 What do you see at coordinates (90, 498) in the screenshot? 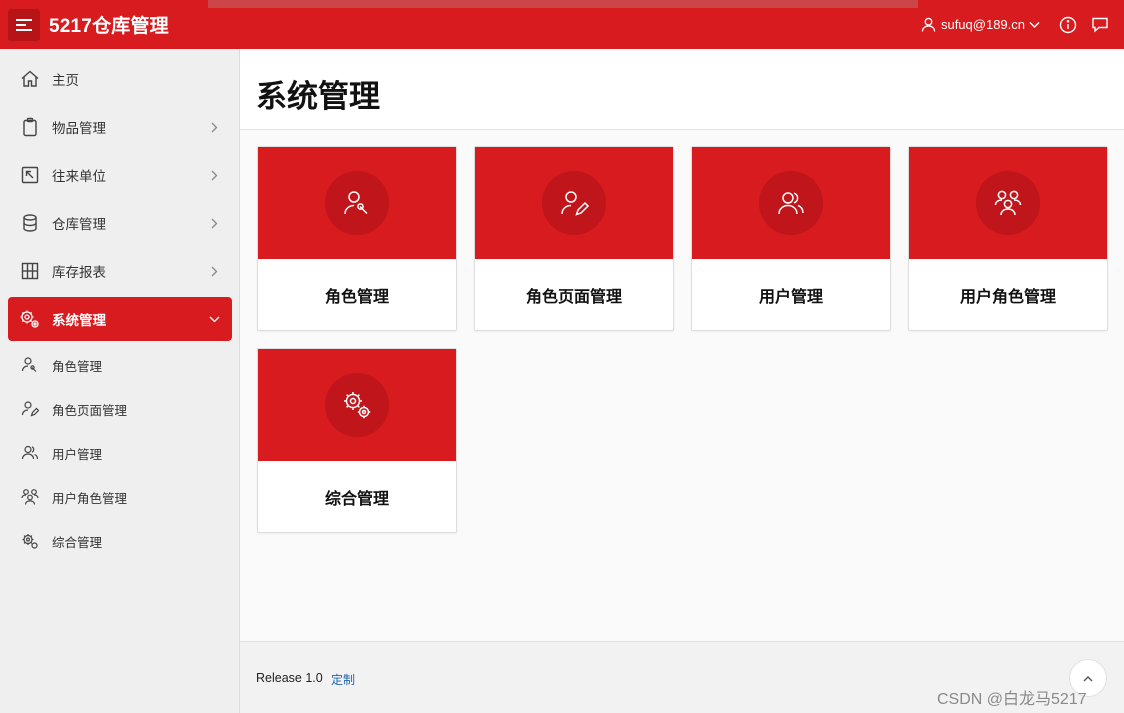
I see `sidebar-subitem-label: 用户角色管理` at bounding box center [90, 498].